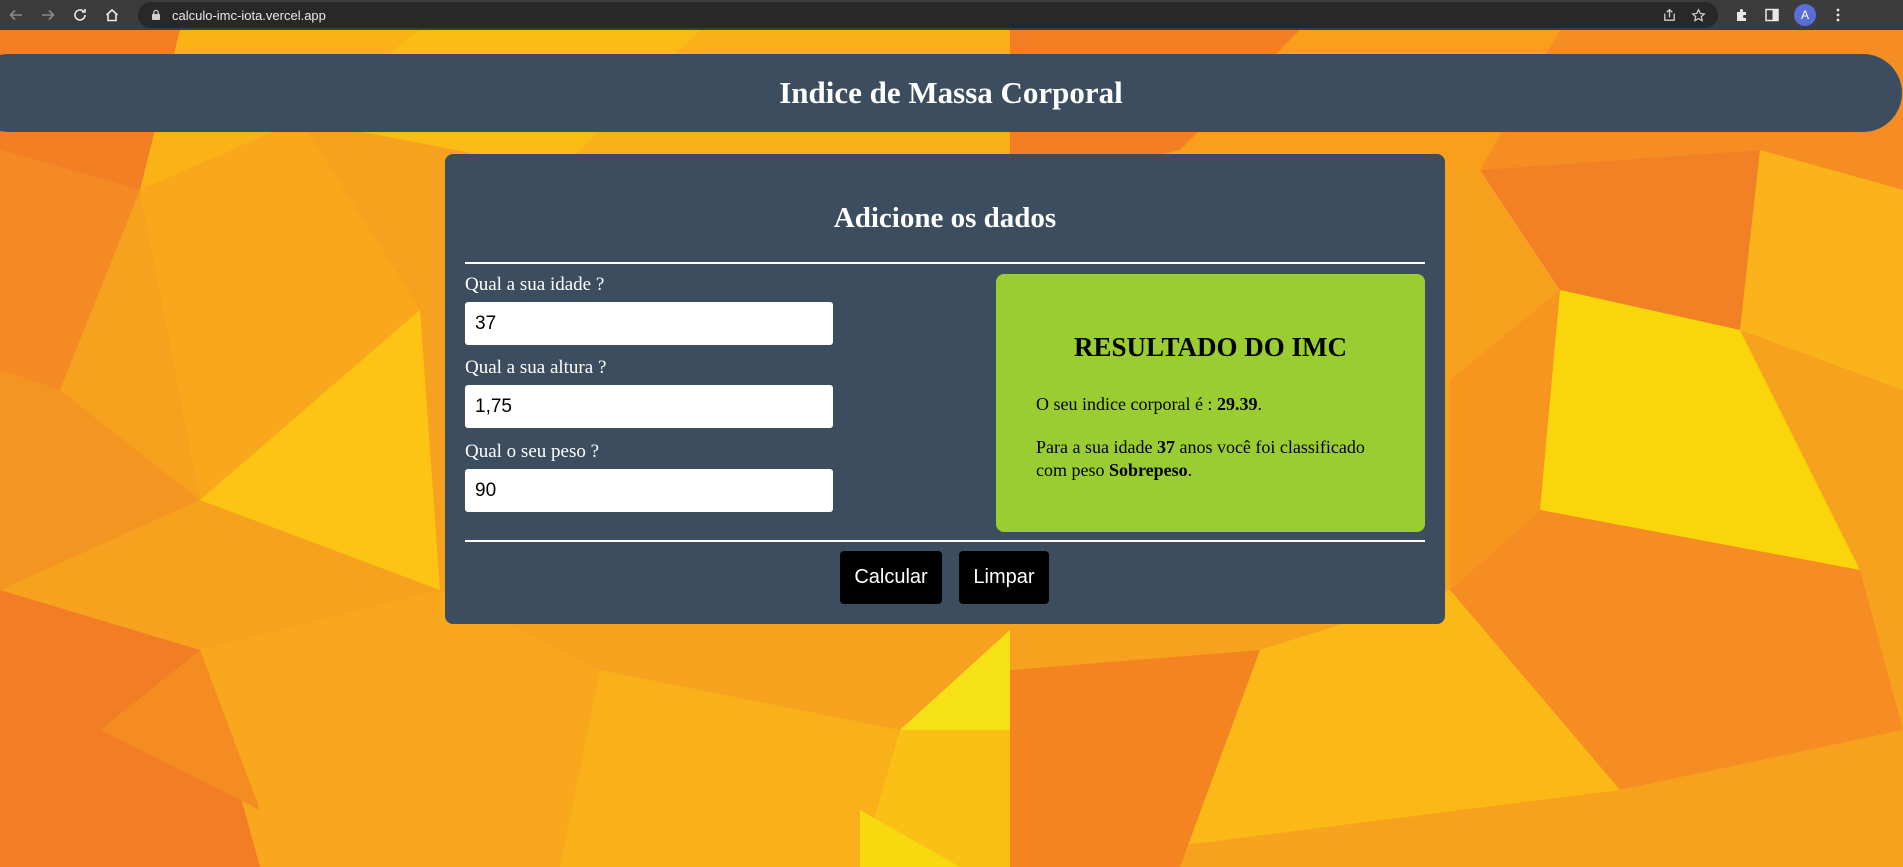  I want to click on height-input: 1,75, so click(649, 406).